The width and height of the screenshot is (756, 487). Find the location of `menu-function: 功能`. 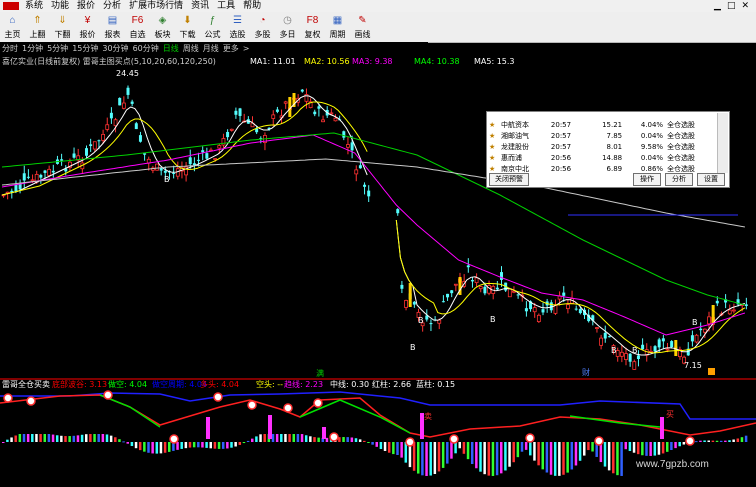

menu-function: 功能 is located at coordinates (60, 6).